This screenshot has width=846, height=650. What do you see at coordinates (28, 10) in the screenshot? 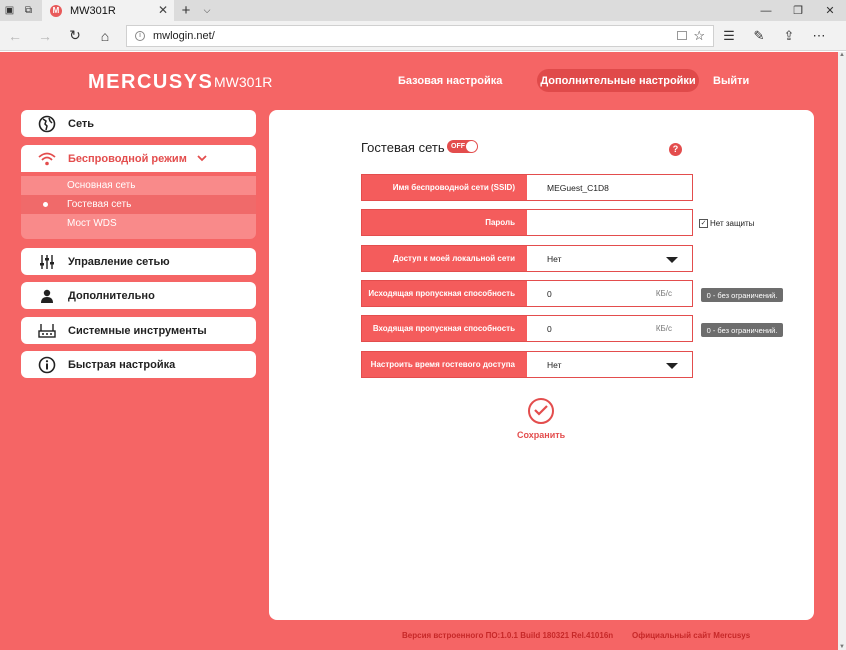
I see `set-aside-tabs-icon: ⧉` at bounding box center [28, 10].